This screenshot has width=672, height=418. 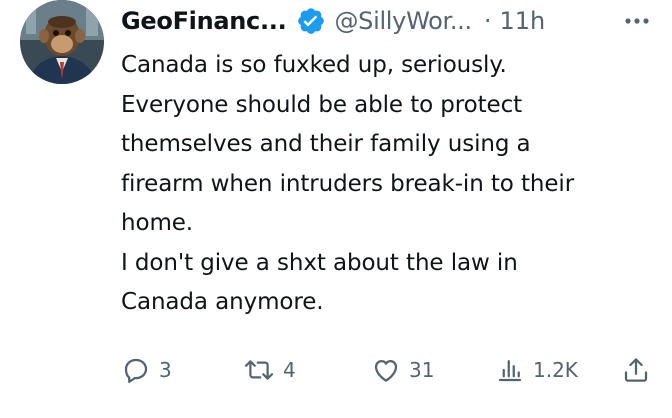 I want to click on tweet-text-line: Canada is so fuxked up, seriously., so click(x=314, y=65).